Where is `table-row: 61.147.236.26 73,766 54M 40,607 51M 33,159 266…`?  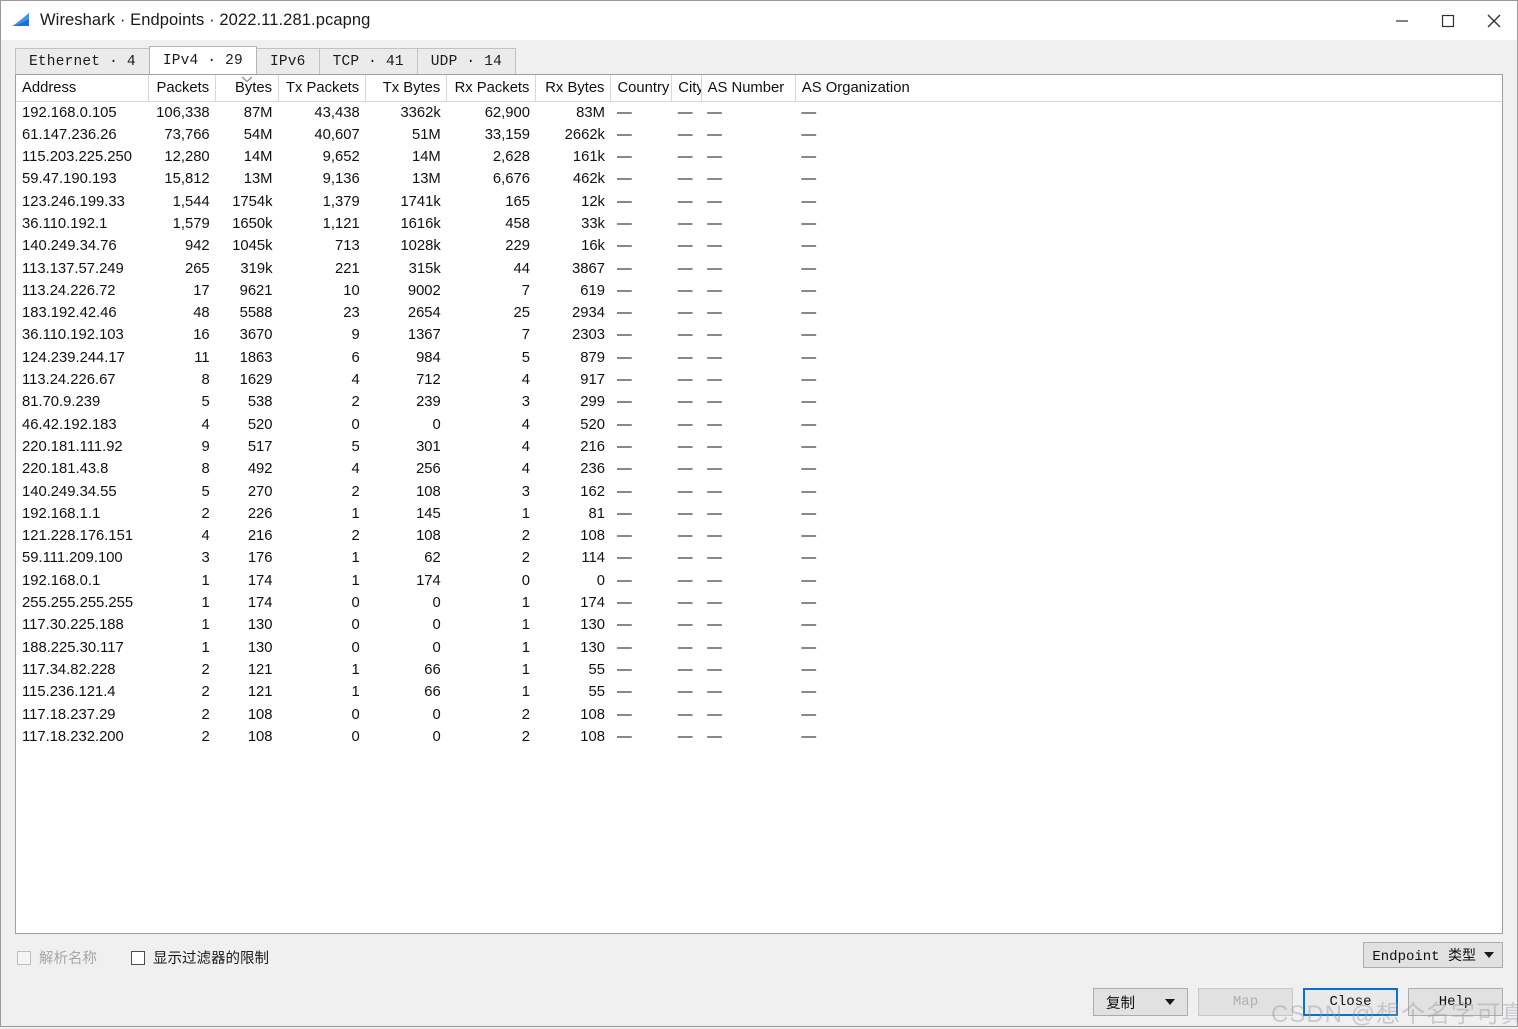 table-row: 61.147.236.26 73,766 54M 40,607 51M 33,159 266… is located at coordinates (759, 135).